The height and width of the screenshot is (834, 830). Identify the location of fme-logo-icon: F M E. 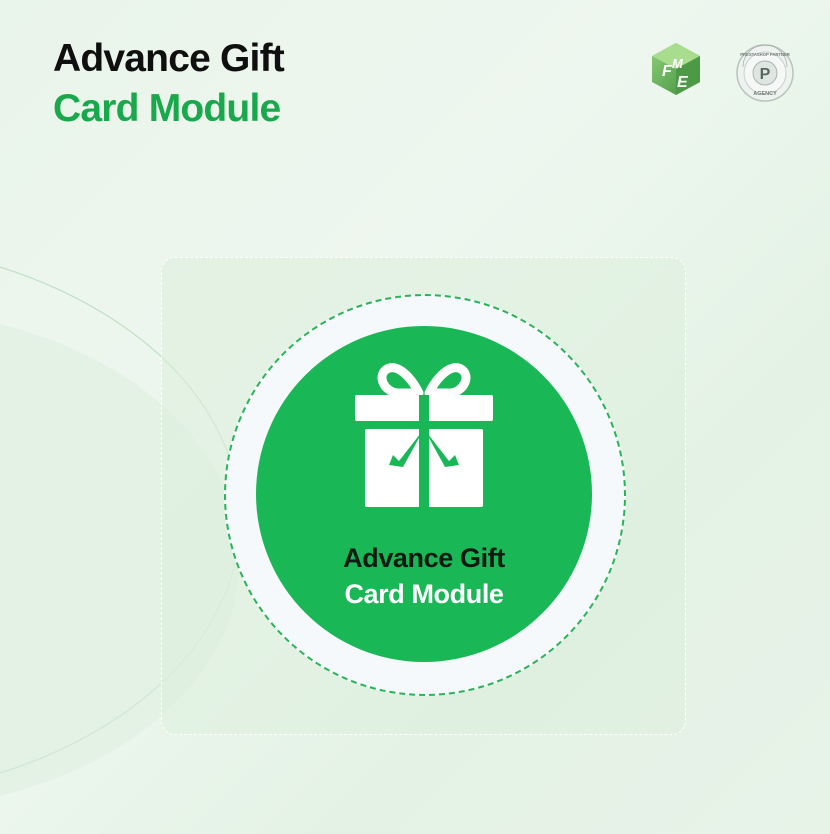
(676, 69).